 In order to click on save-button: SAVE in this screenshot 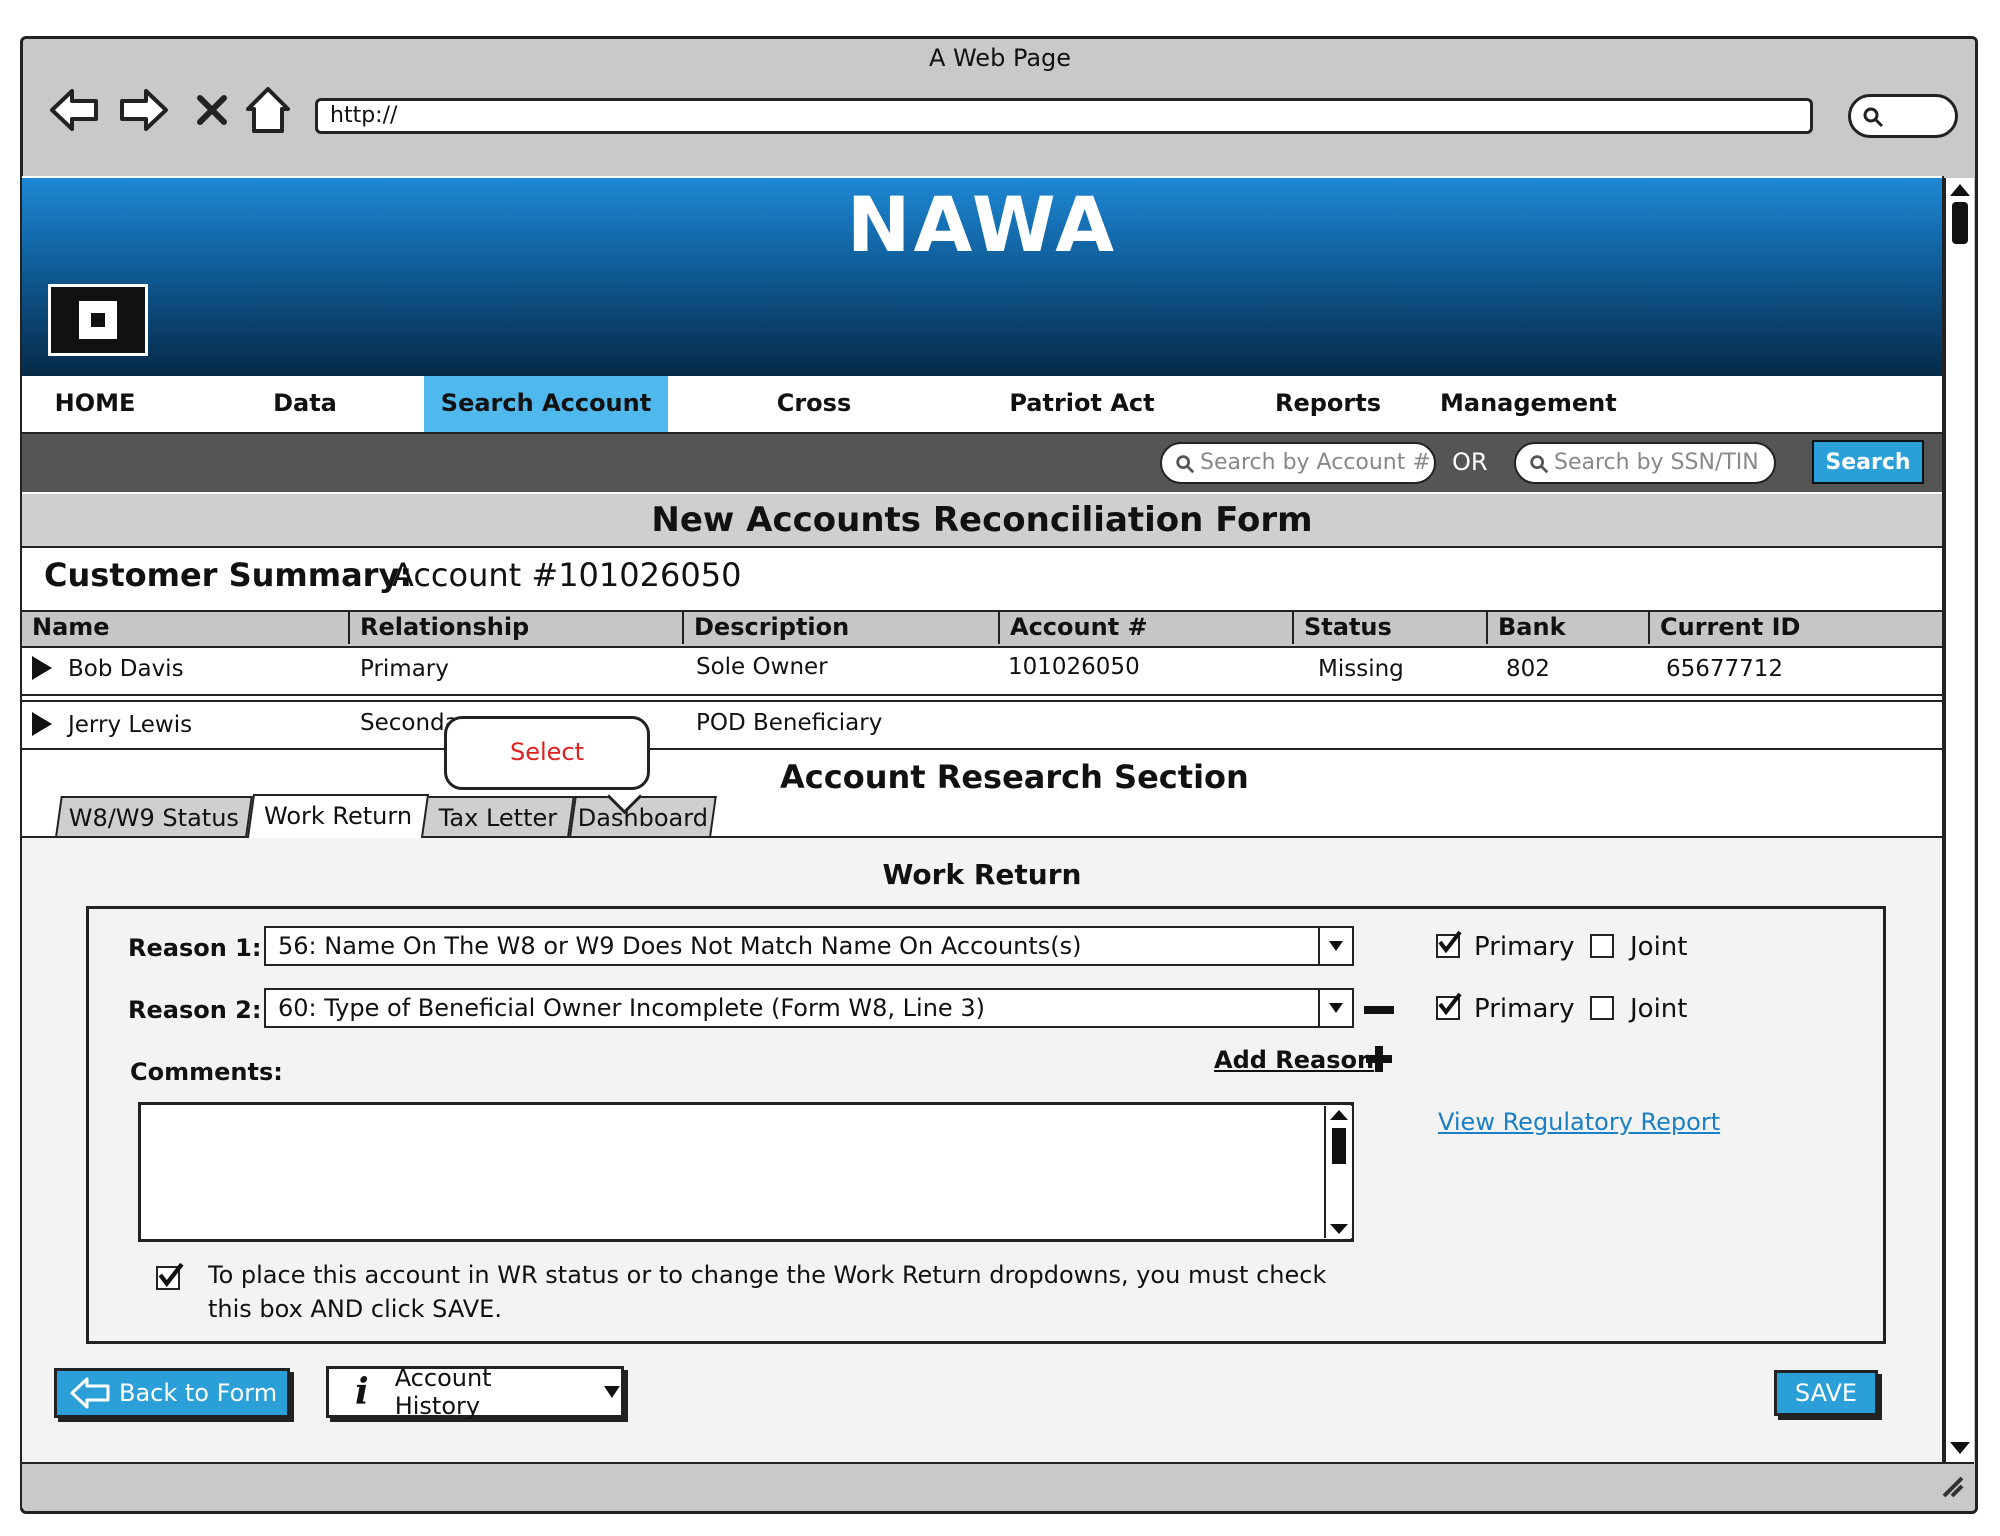, I will do `click(1826, 1393)`.